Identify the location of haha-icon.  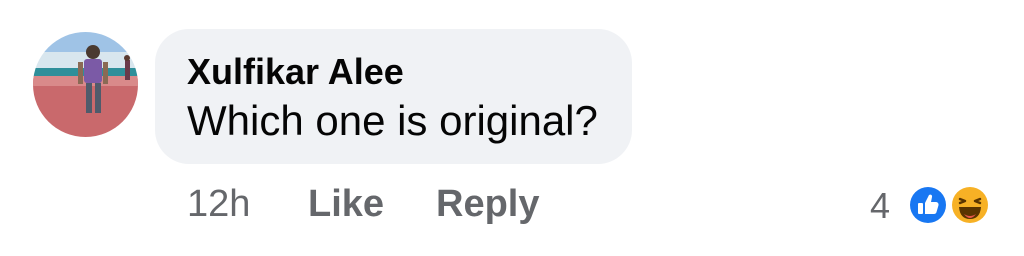
(970, 205).